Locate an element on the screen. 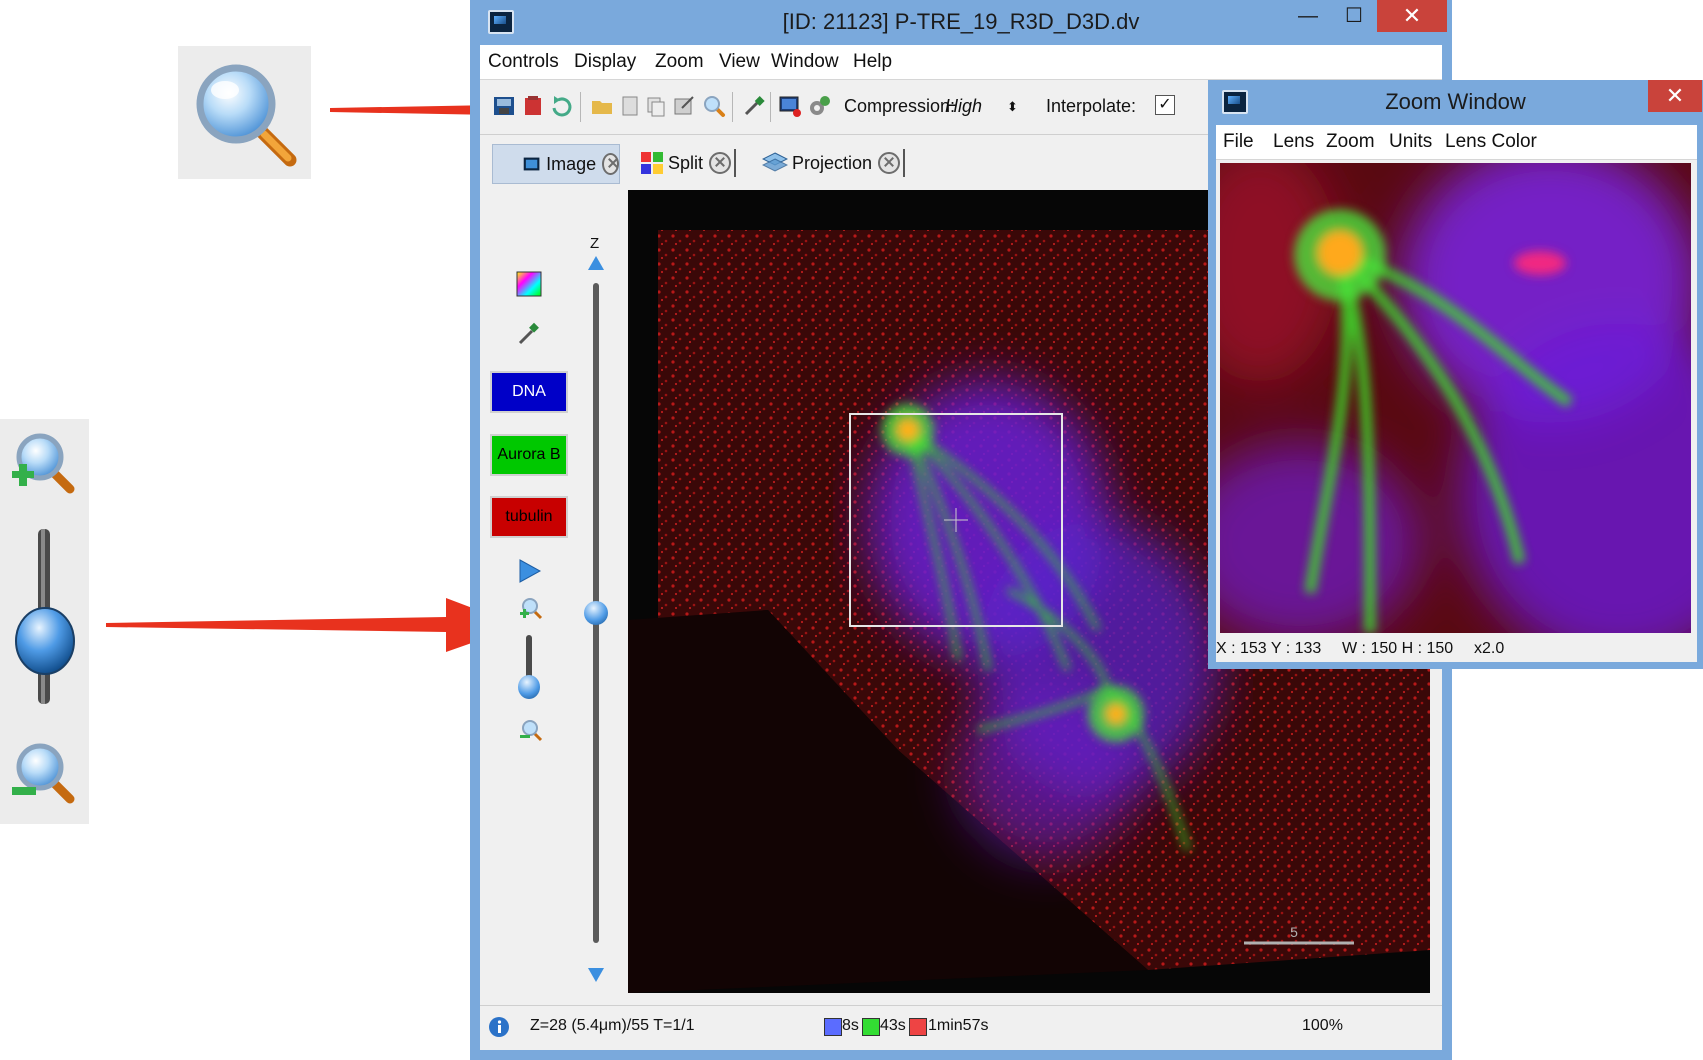  channel-swatch-green is located at coordinates (871, 1027).